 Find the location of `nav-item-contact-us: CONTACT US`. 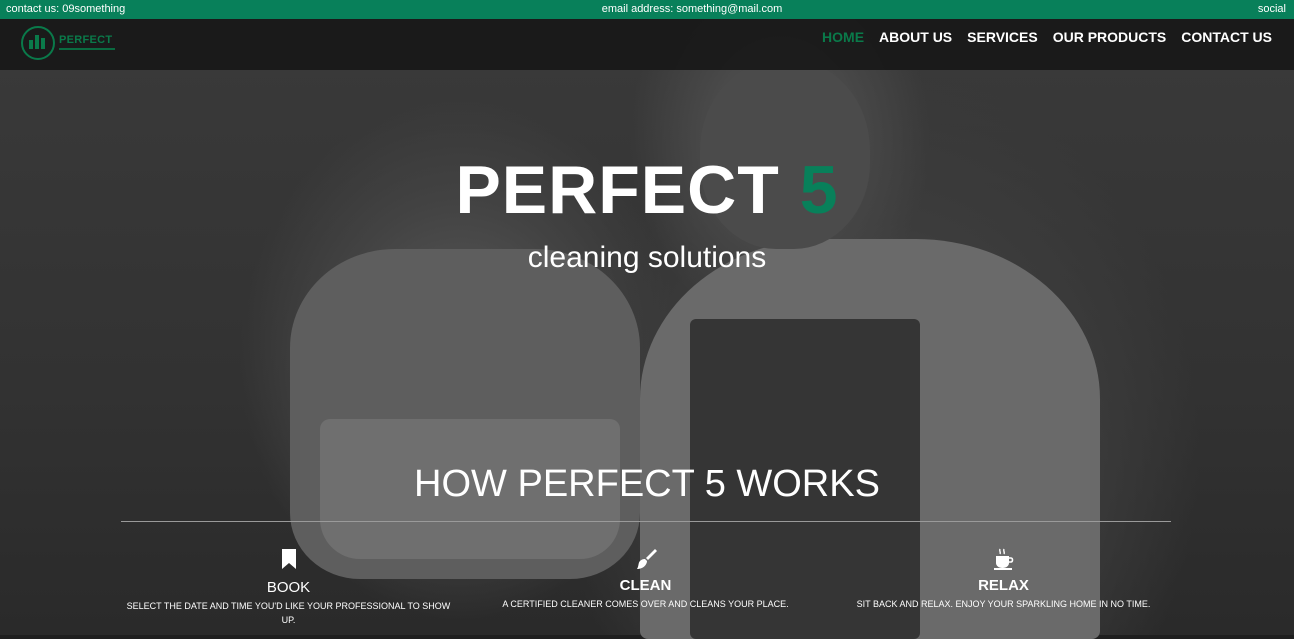

nav-item-contact-us: CONTACT US is located at coordinates (1226, 37).